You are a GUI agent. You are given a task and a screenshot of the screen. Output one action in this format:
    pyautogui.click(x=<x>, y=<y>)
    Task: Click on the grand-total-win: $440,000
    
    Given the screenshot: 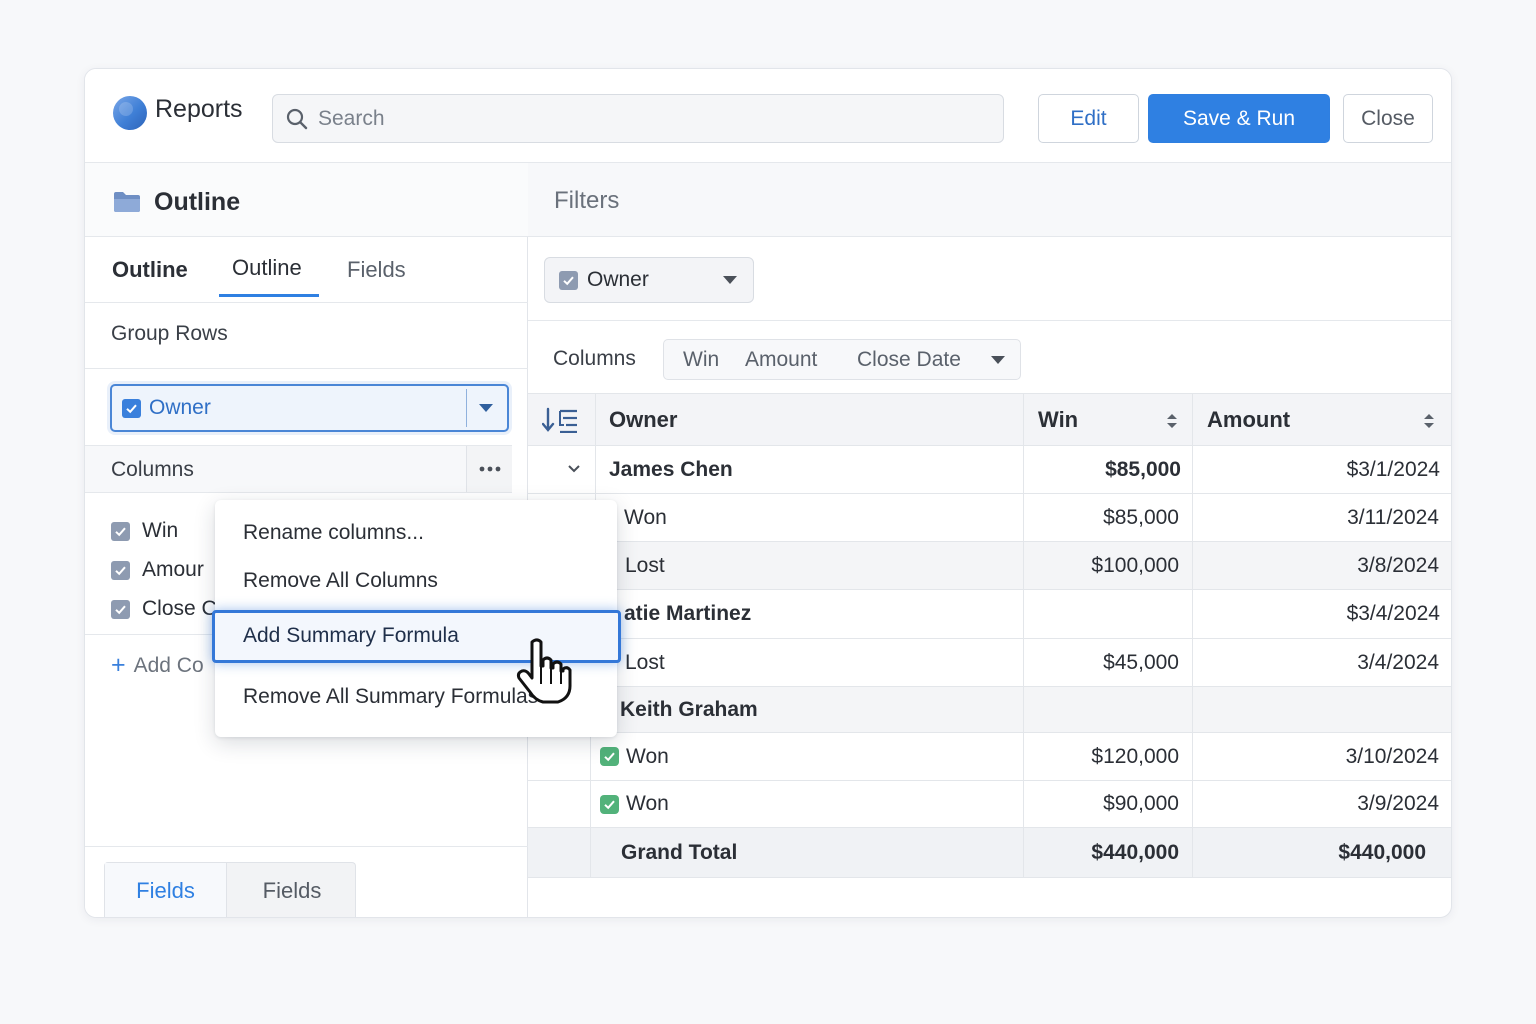 What is the action you would take?
    pyautogui.click(x=1135, y=852)
    